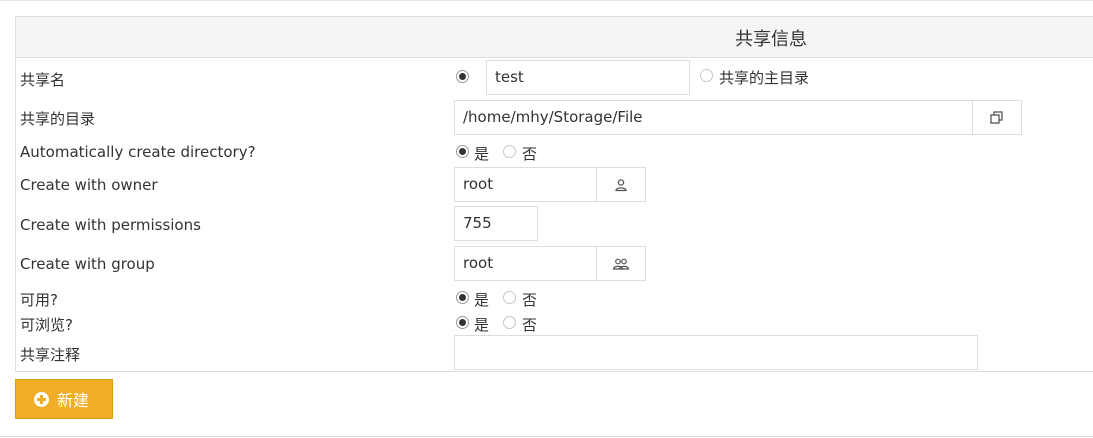  I want to click on bottom-divider, so click(546, 436).